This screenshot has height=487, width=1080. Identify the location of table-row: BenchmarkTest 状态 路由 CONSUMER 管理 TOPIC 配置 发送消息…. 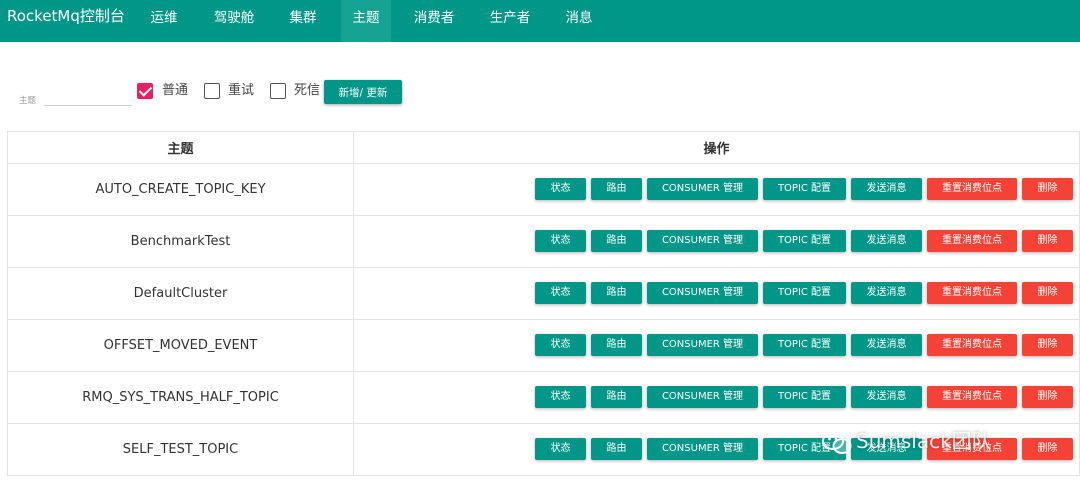
(543, 241).